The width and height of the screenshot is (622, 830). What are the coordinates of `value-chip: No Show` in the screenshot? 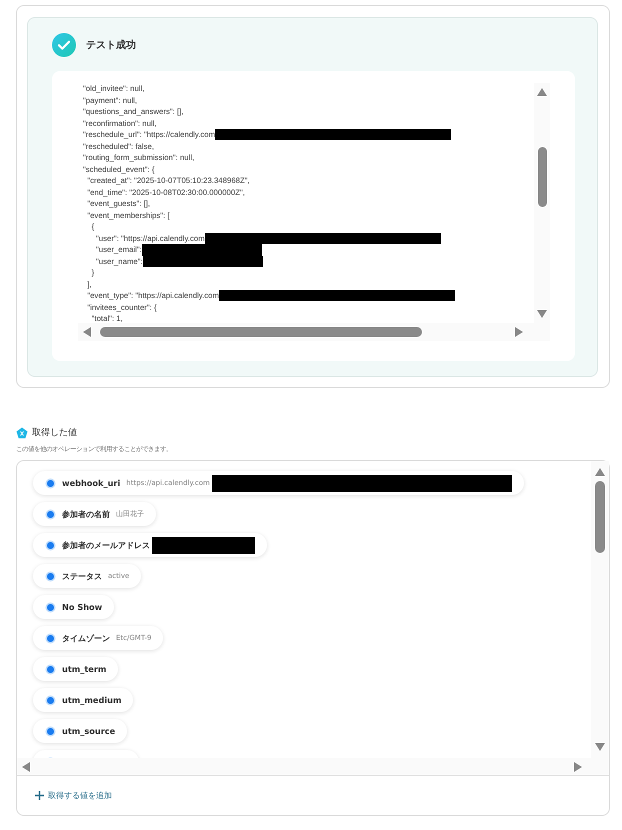 It's located at (73, 607).